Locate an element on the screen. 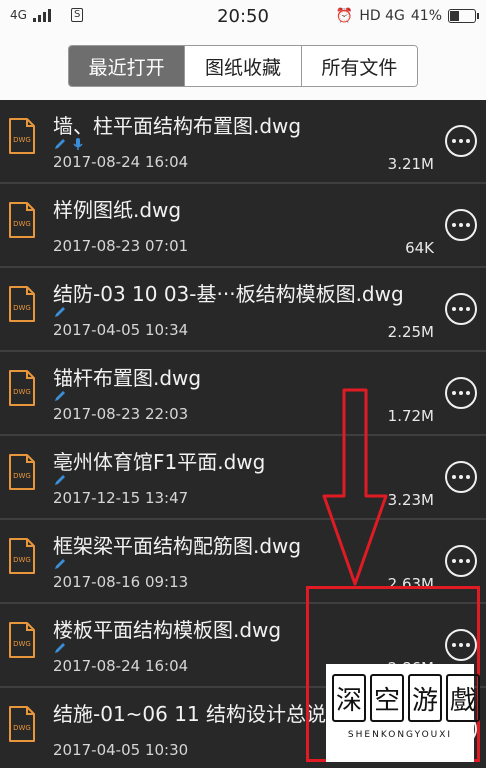 Image resolution: width=486 pixels, height=768 pixels. watermark-glyph: 戲 is located at coordinates (463, 698).